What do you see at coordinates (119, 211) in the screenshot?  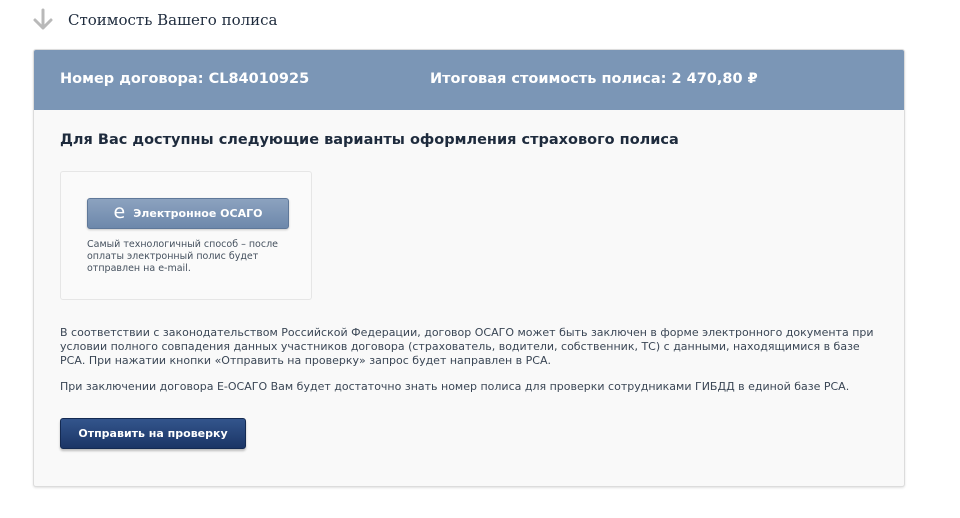 I see `e-letter-icon: e` at bounding box center [119, 211].